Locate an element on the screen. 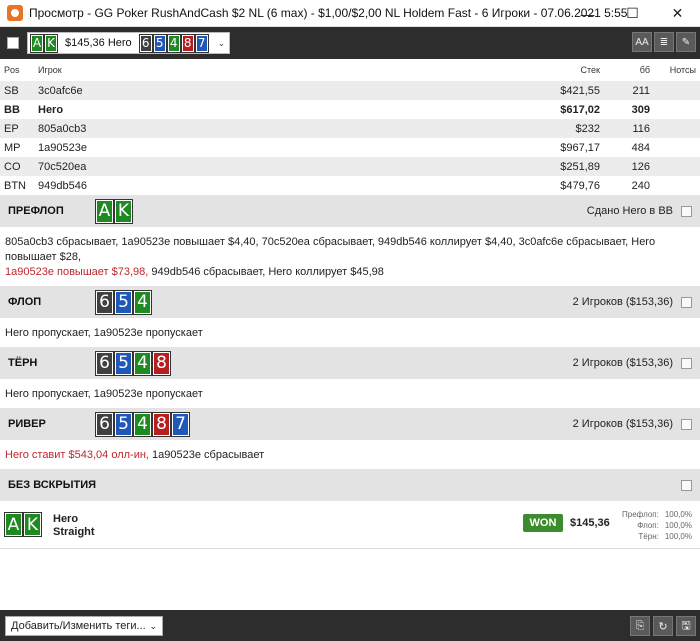 The height and width of the screenshot is (641, 700). app-logo-icon is located at coordinates (15, 13).